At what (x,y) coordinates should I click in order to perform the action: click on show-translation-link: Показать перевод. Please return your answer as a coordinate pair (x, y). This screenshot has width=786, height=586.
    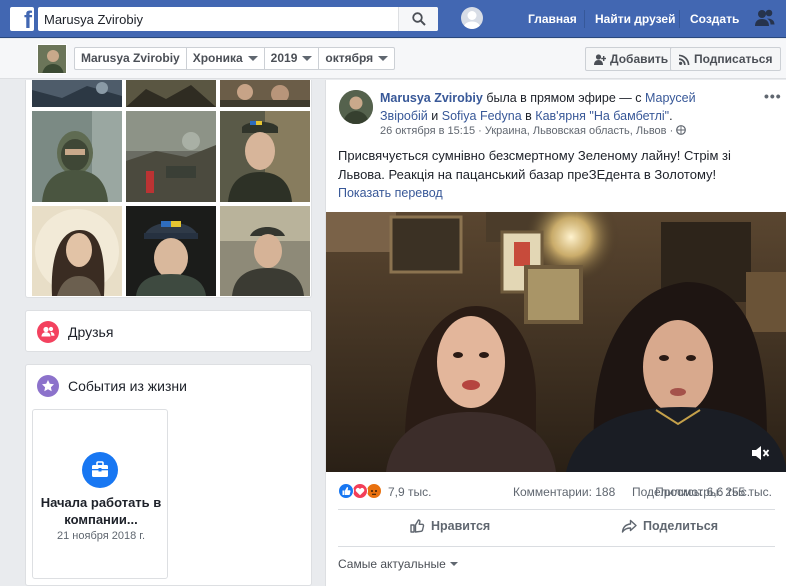
    Looking at the image, I should click on (390, 193).